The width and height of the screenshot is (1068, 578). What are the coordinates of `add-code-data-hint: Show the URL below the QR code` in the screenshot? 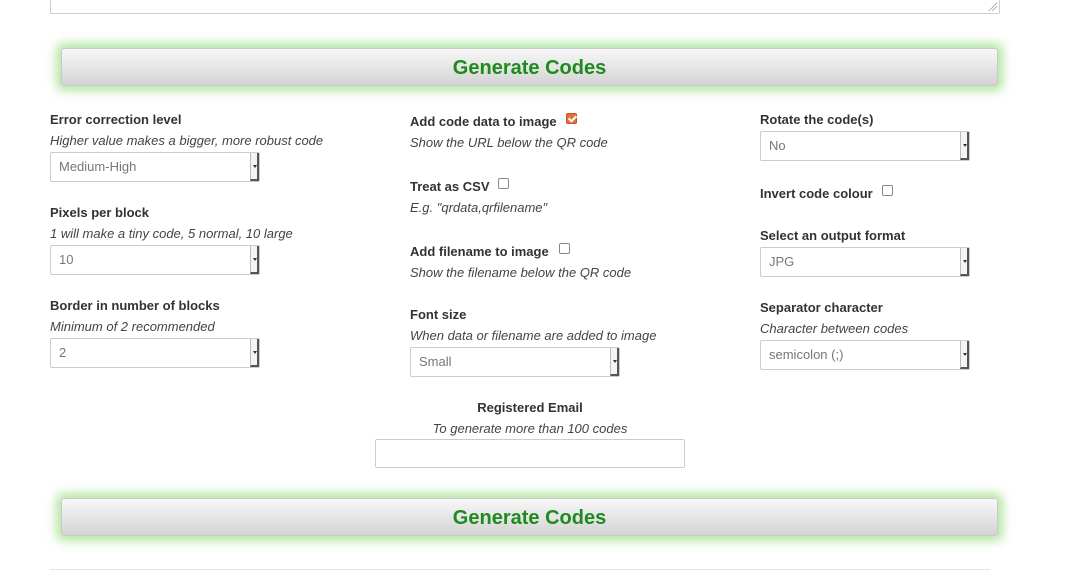 It's located at (509, 142).